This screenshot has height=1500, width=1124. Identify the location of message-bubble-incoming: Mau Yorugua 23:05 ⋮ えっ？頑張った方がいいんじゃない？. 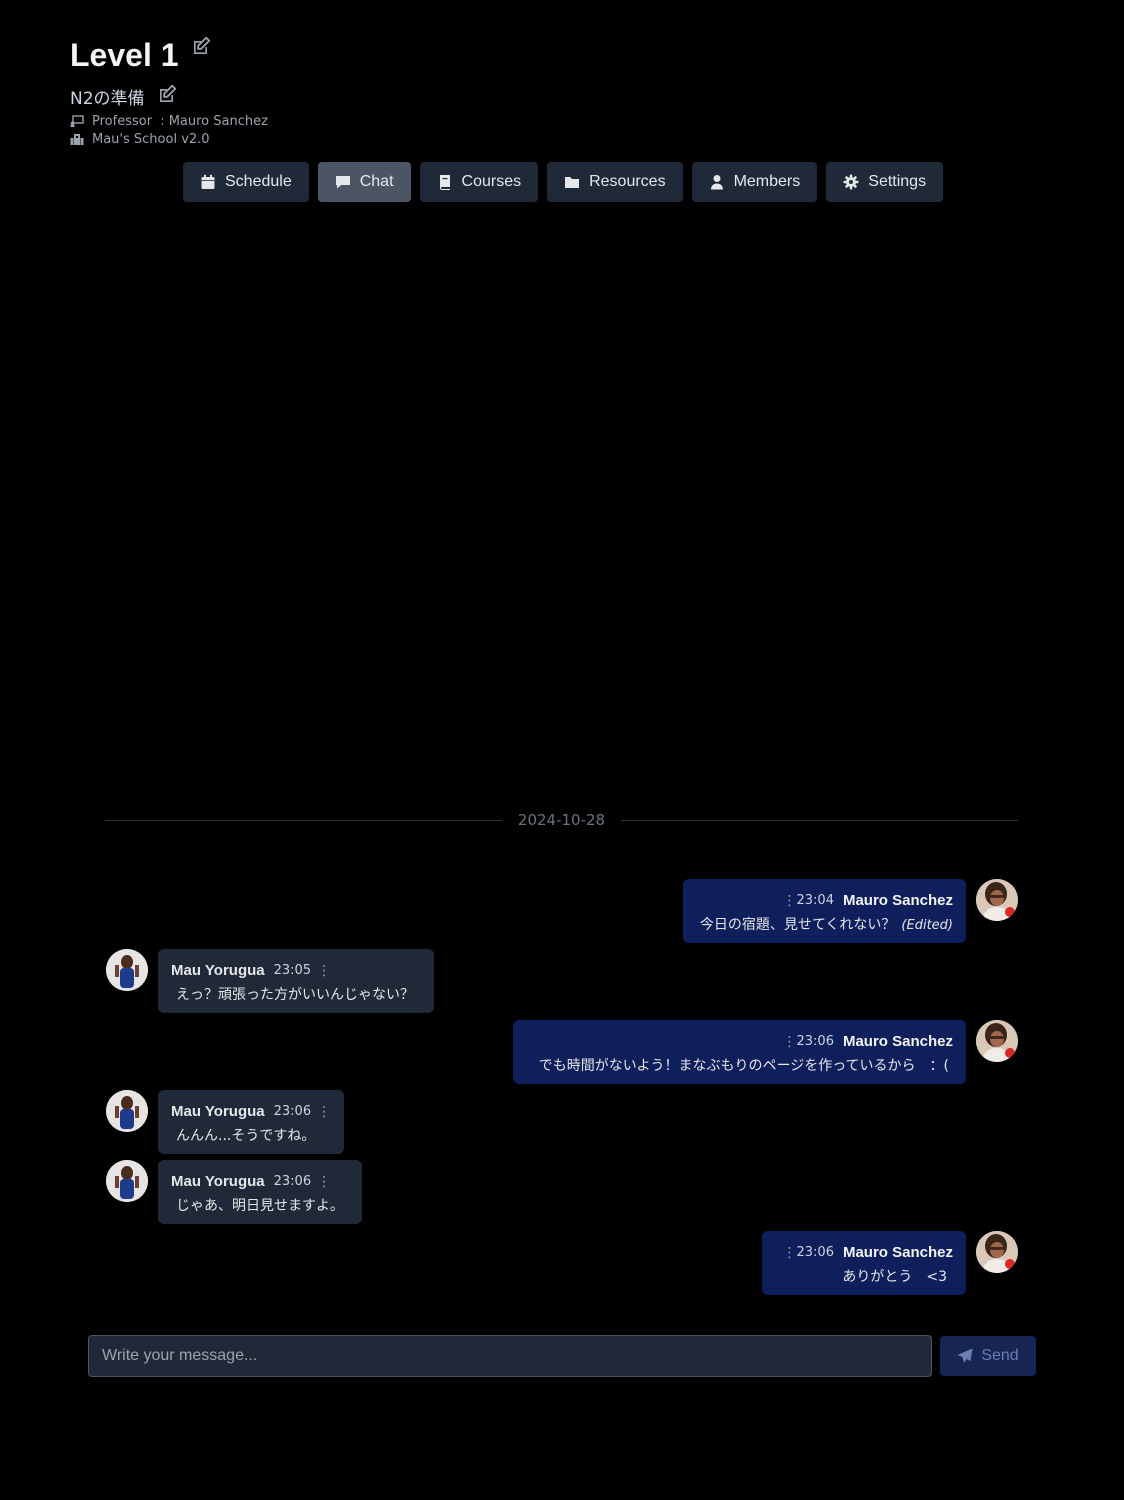
(296, 981).